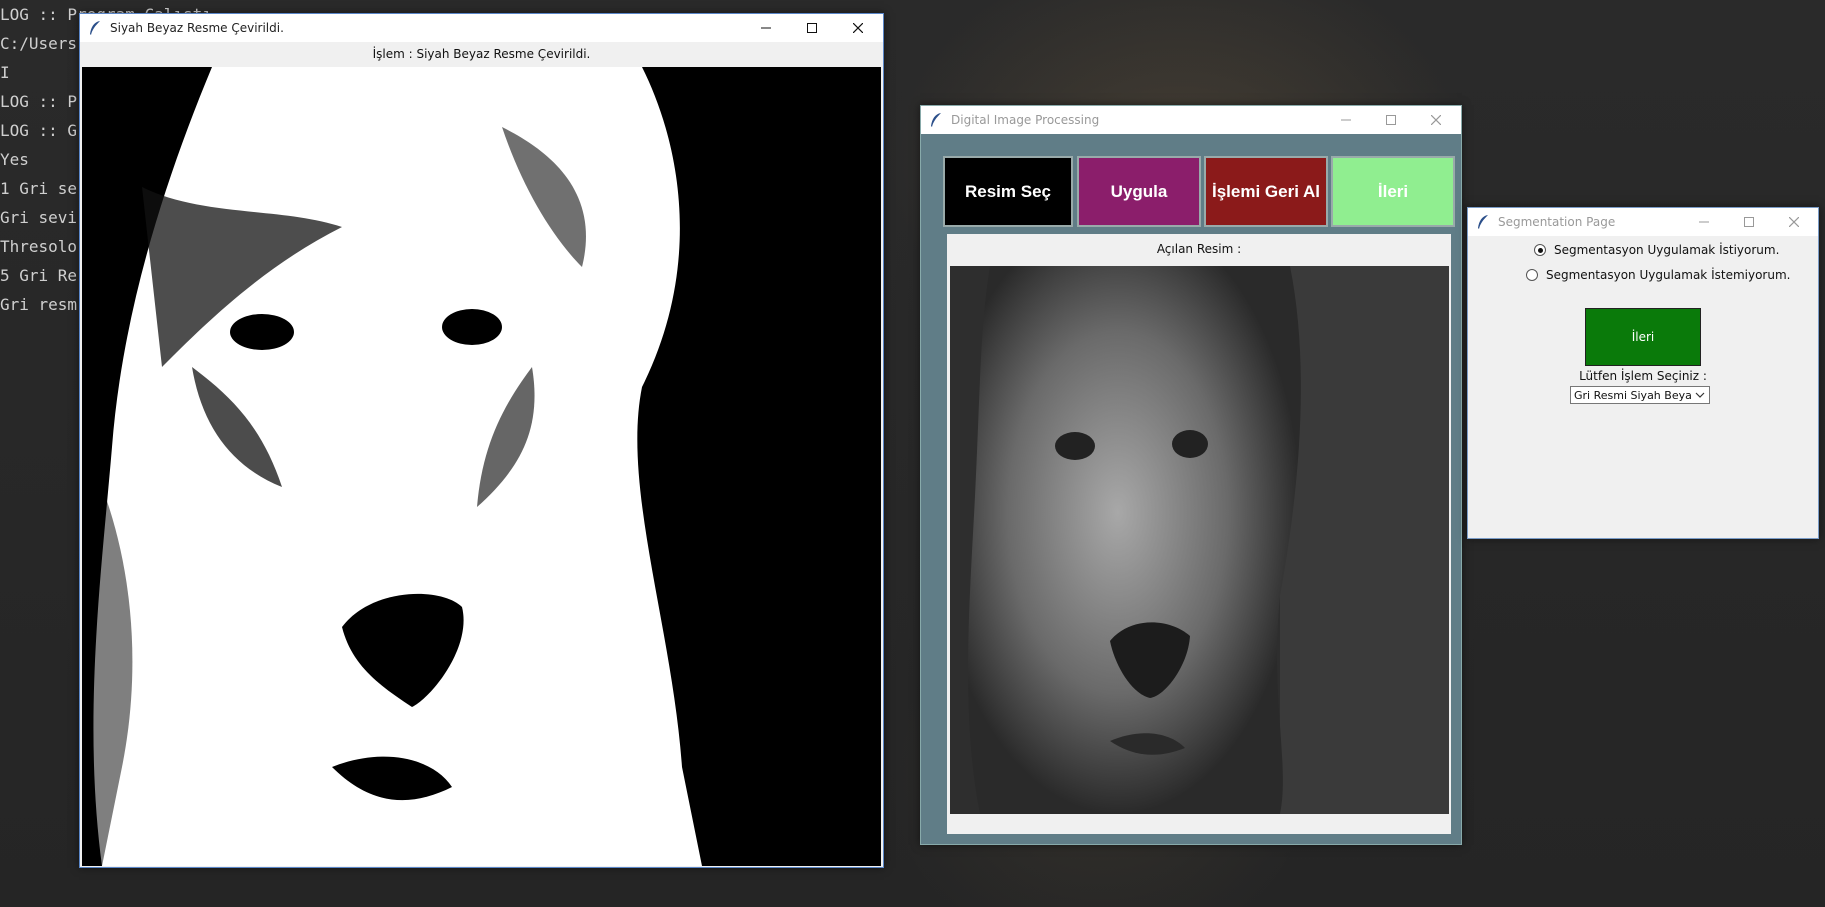 The height and width of the screenshot is (907, 1825). What do you see at coordinates (1266, 191) in the screenshot?
I see `undo-button: İşlemi Geri Al` at bounding box center [1266, 191].